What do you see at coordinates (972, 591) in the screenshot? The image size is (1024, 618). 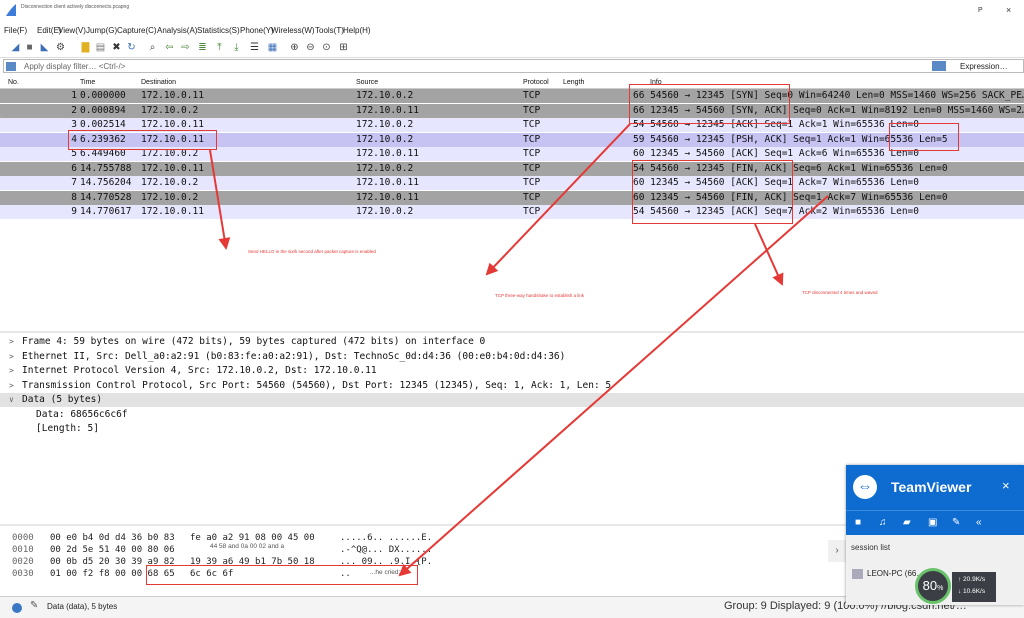 I see `download-speed: ↓ 10.6K/s` at bounding box center [972, 591].